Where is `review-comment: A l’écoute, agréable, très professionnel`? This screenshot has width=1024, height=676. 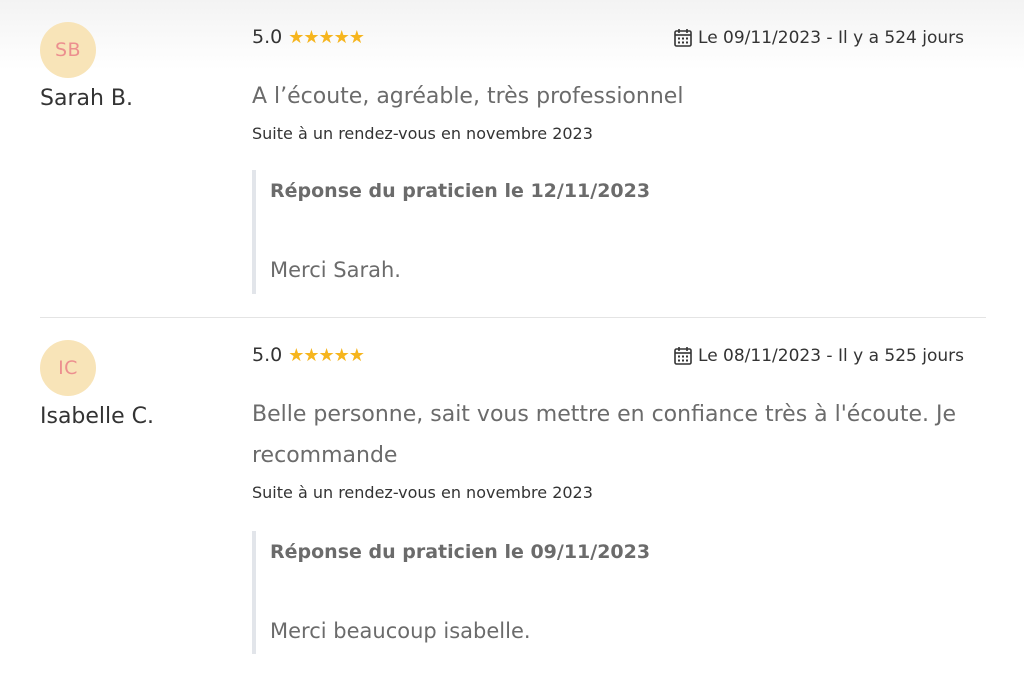 review-comment: A l’écoute, agréable, très professionnel is located at coordinates (468, 96).